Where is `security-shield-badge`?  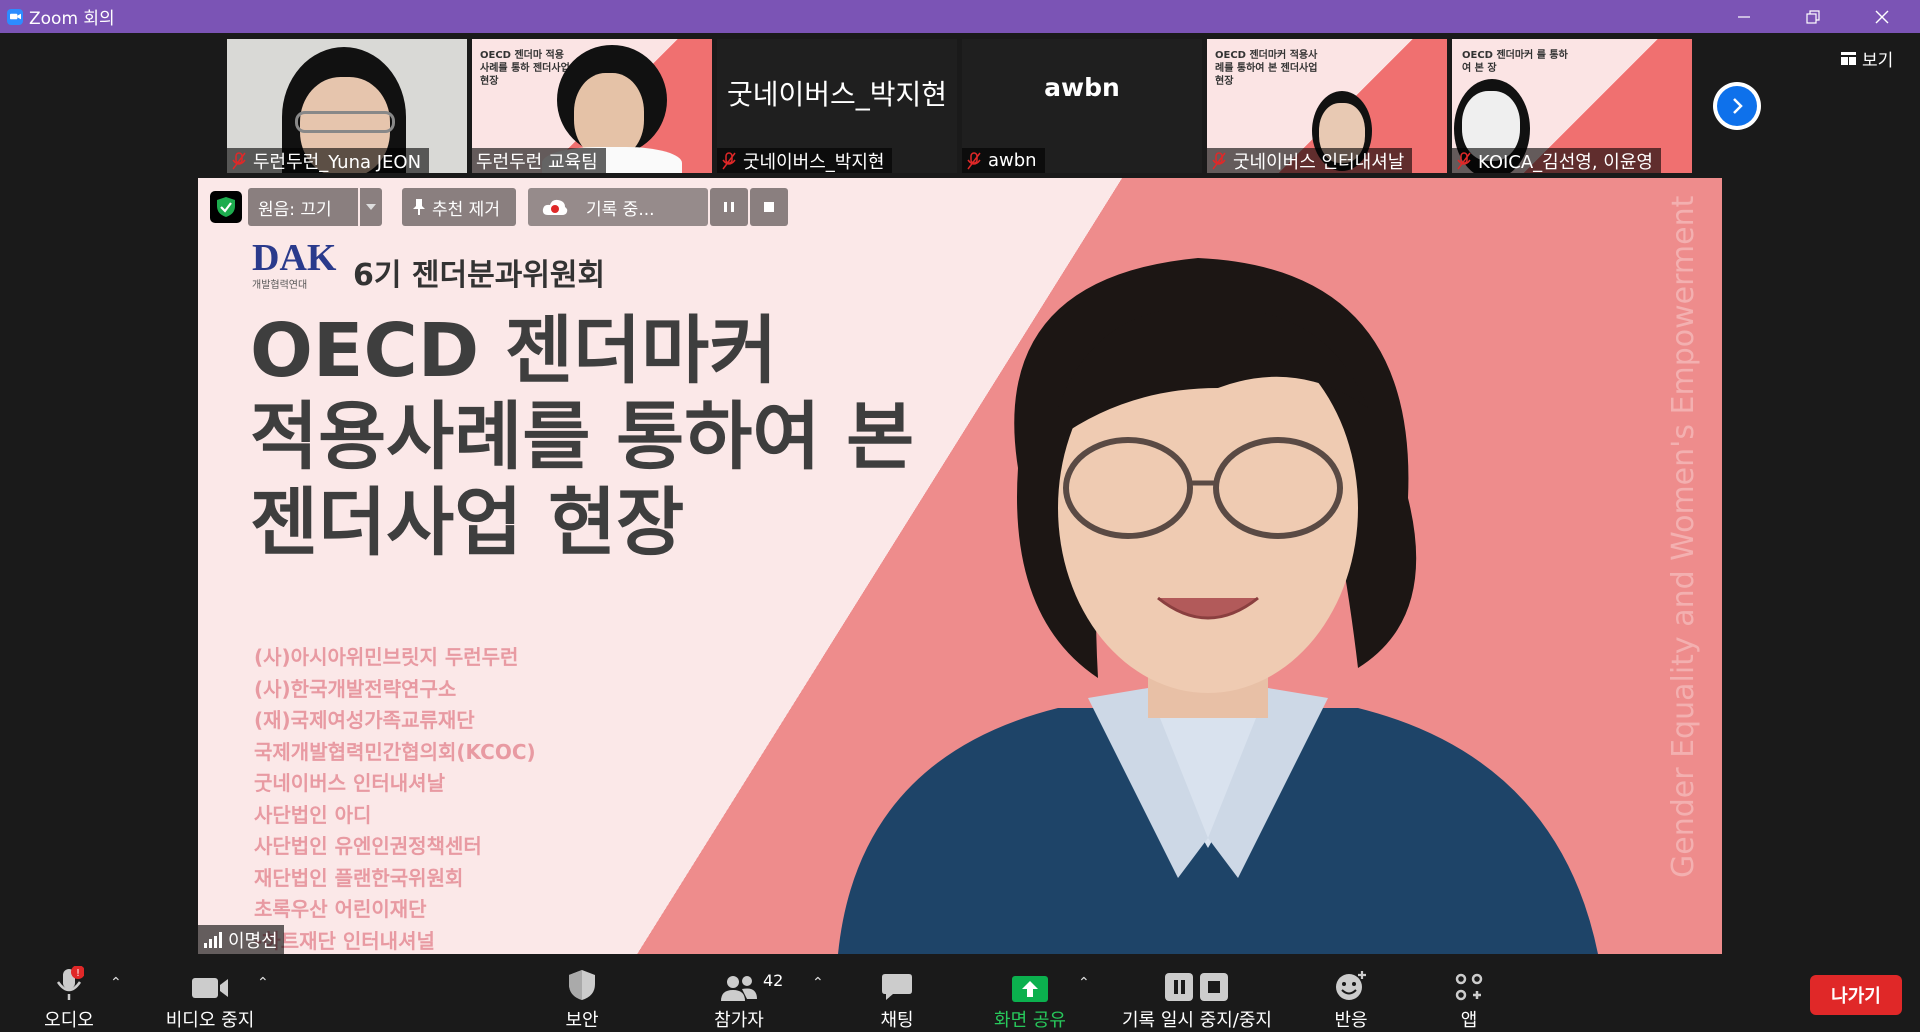
security-shield-badge is located at coordinates (226, 207).